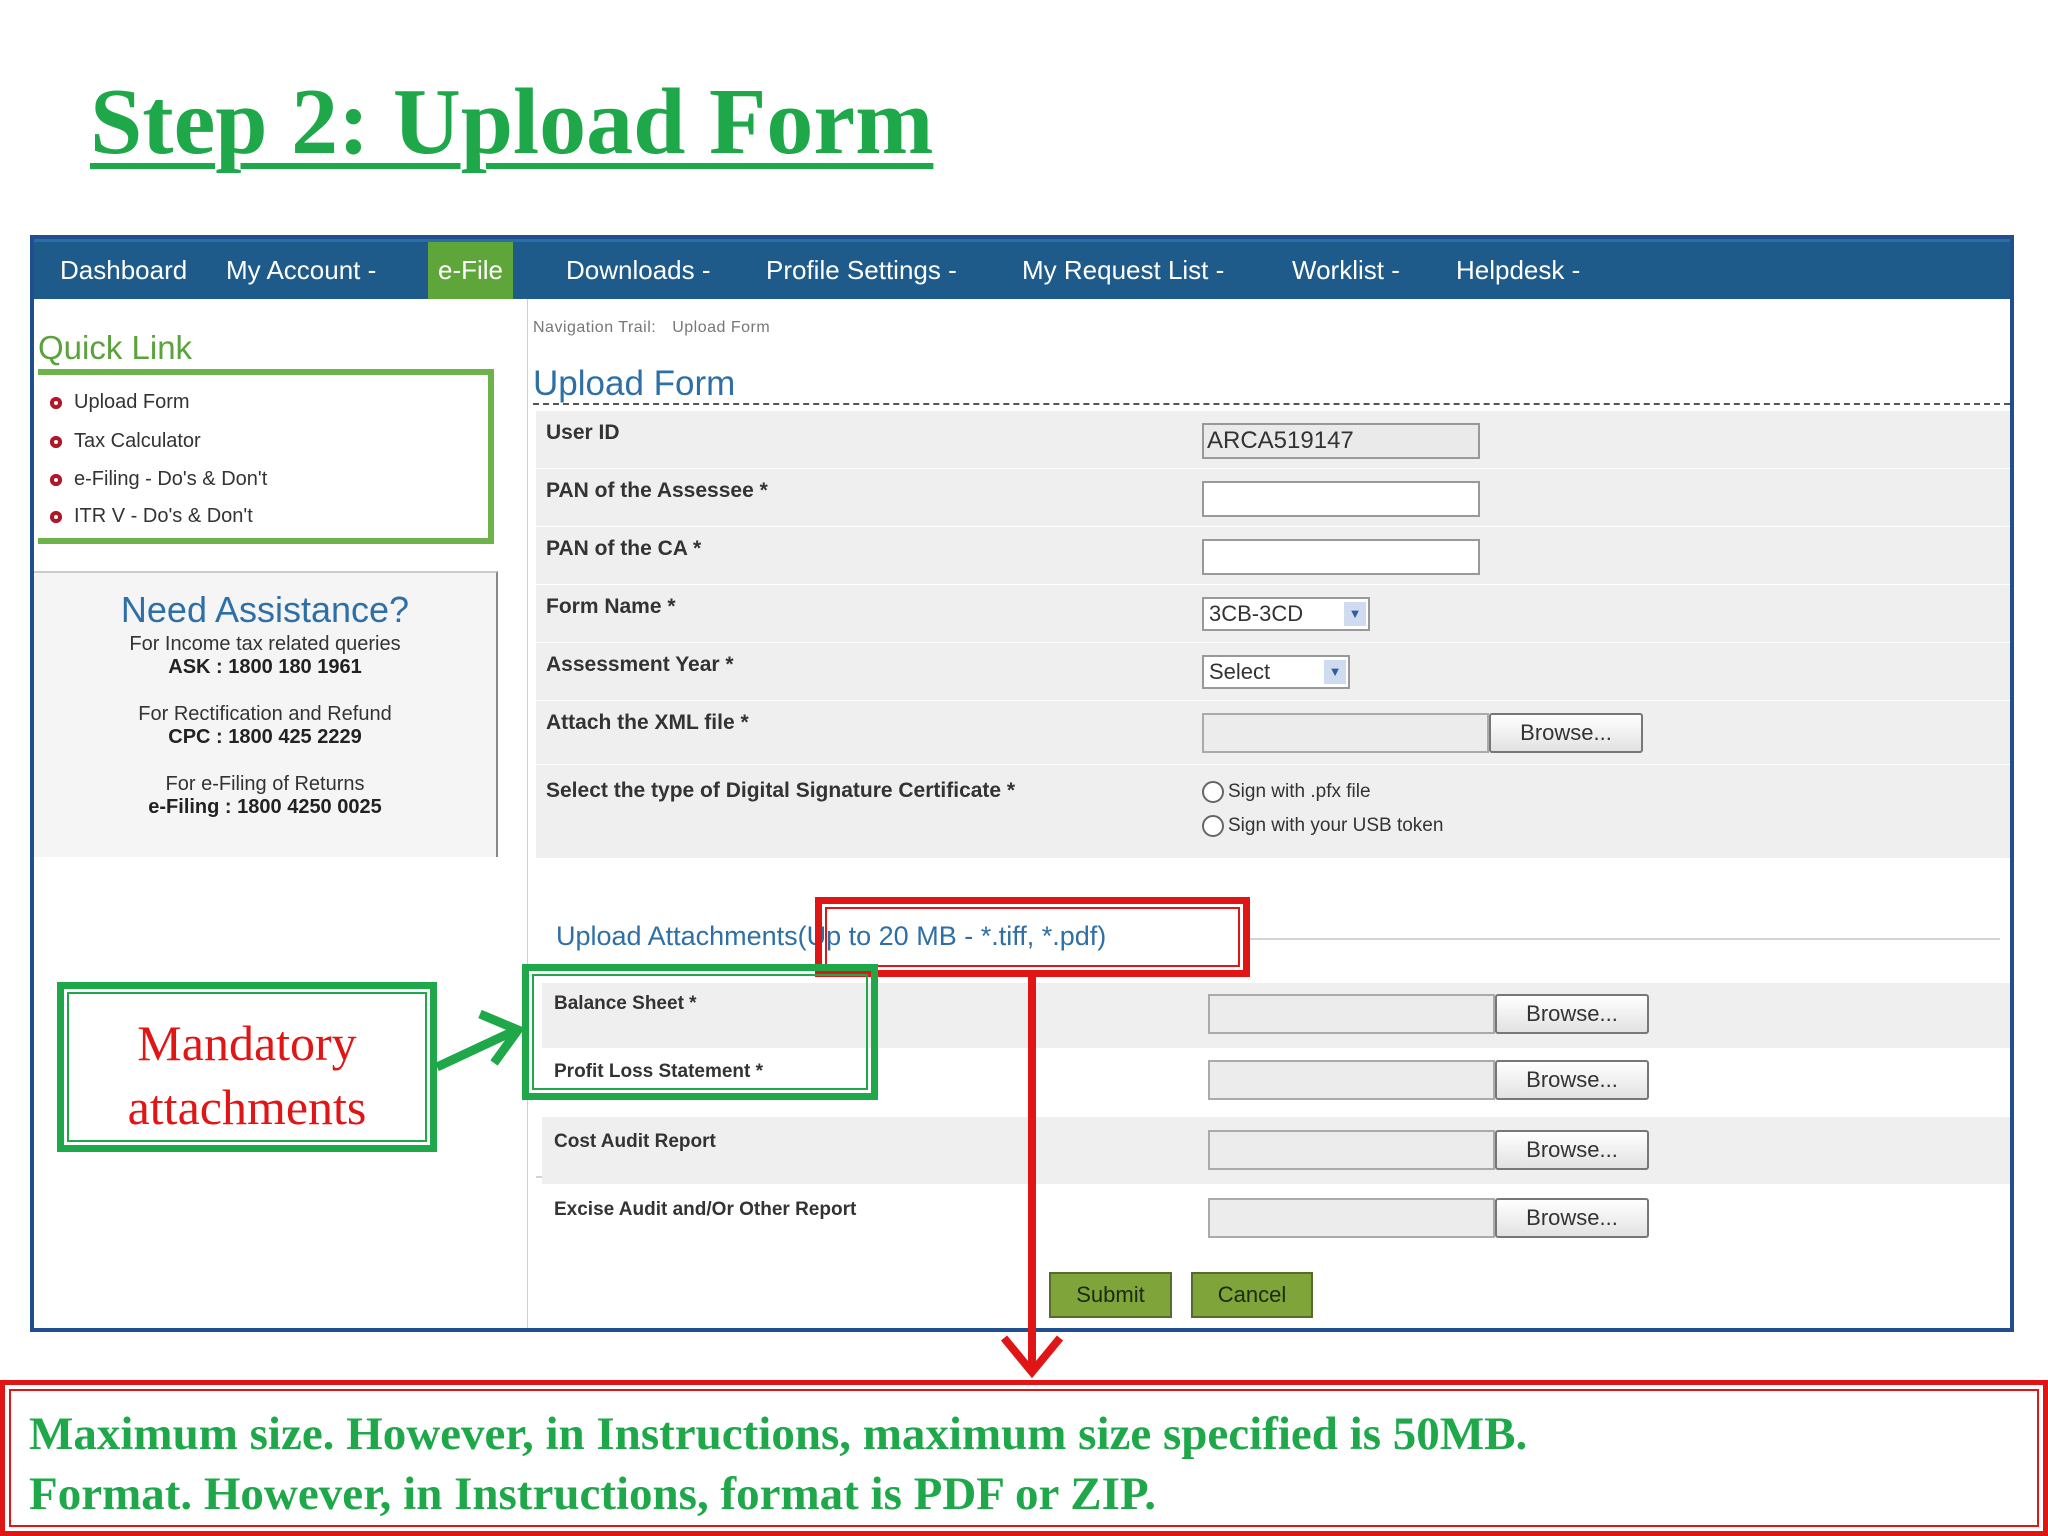 This screenshot has height=1536, width=2048. I want to click on mandatory-callout-text: Mandatory attachments, so click(247, 1075).